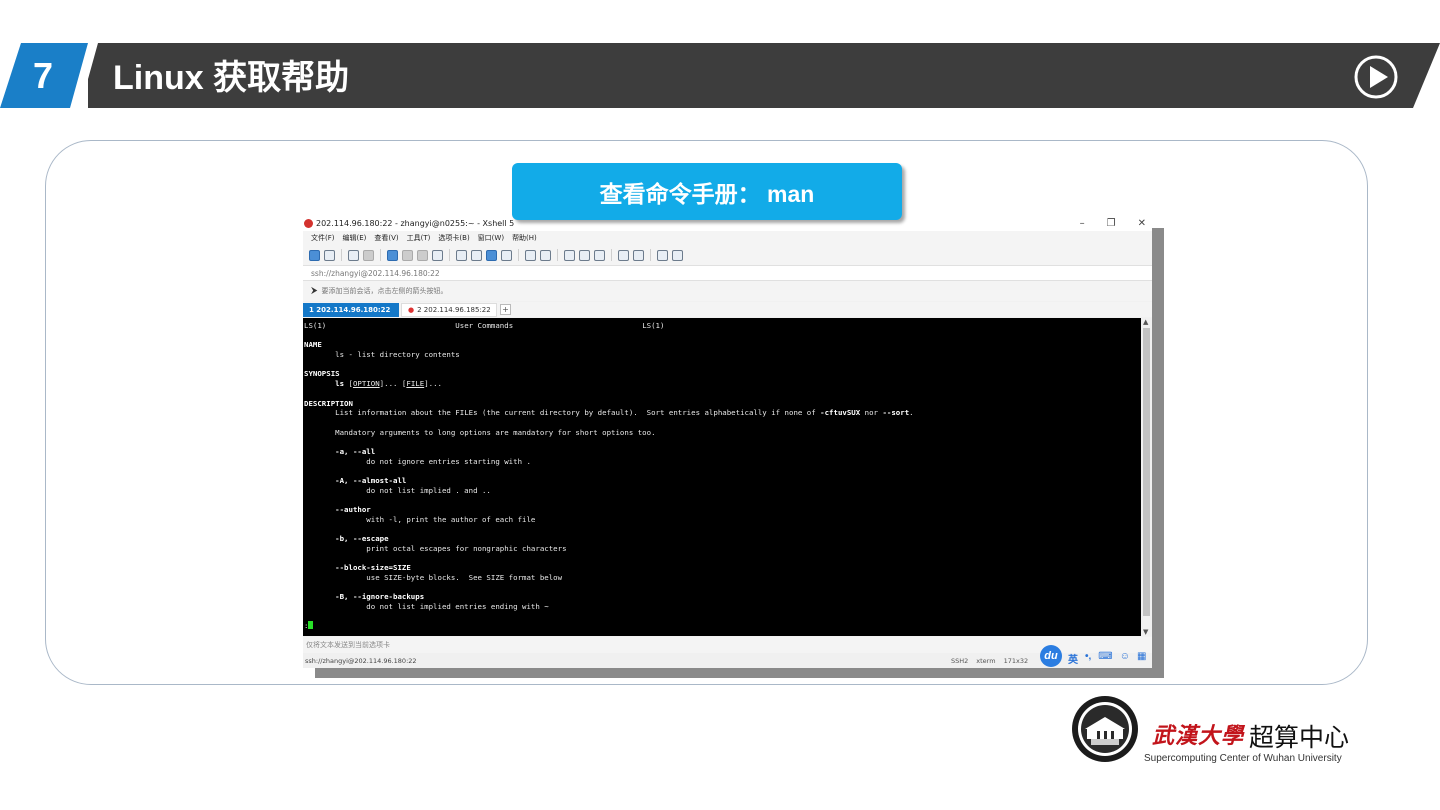 Image resolution: width=1440 pixels, height=810 pixels. I want to click on option-desc: do not list implied . and .., so click(428, 490).